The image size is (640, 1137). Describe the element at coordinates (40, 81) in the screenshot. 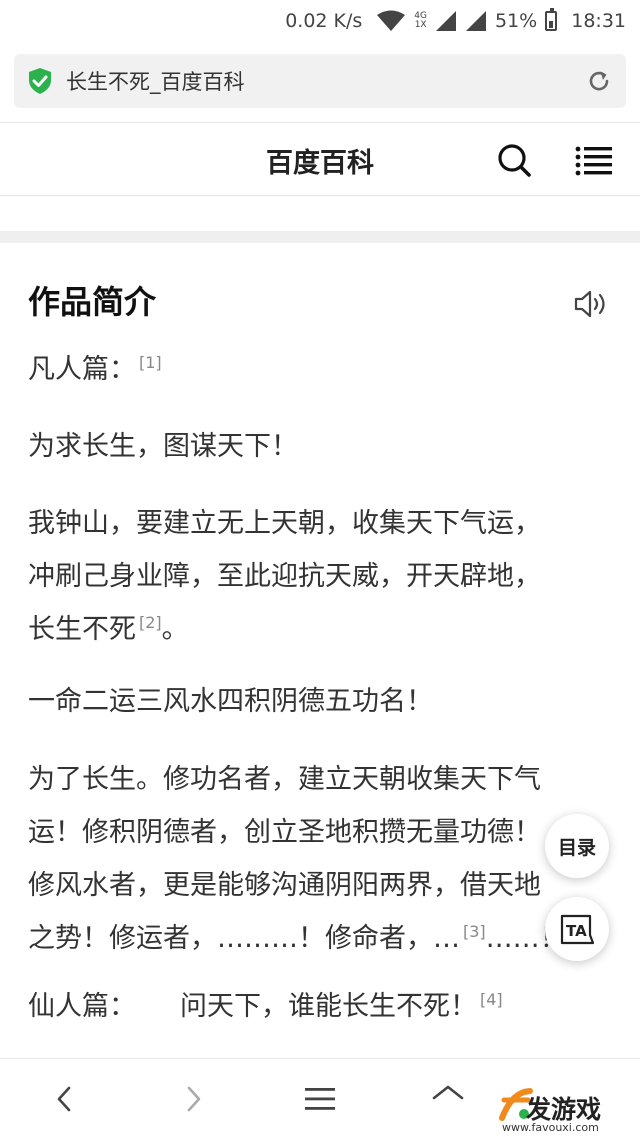

I see `shield-check-icon` at that location.